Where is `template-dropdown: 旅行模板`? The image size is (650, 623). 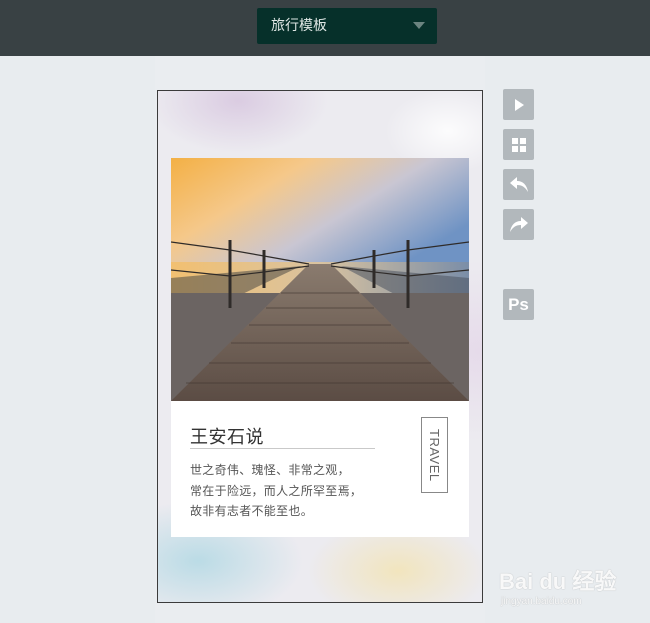 template-dropdown: 旅行模板 is located at coordinates (347, 26).